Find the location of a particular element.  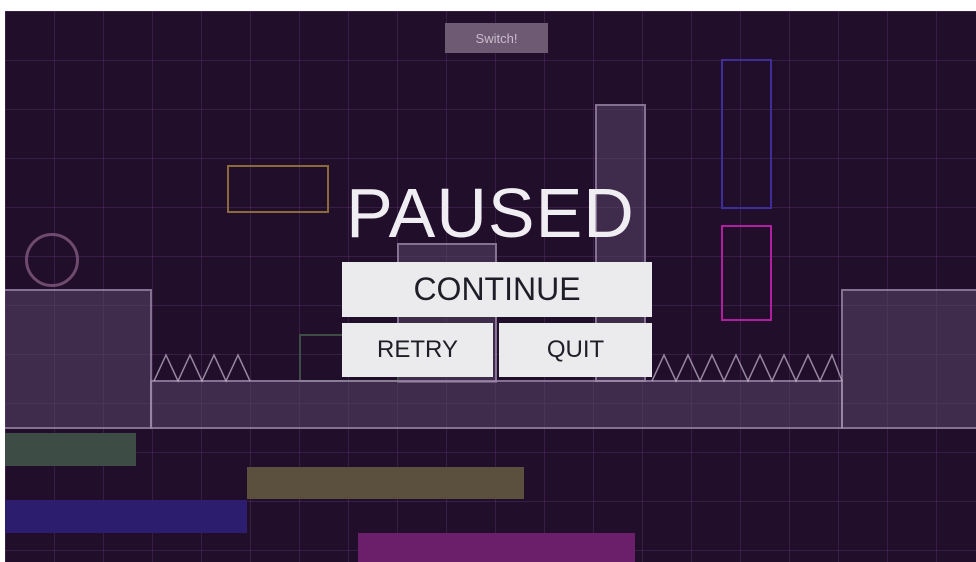

paused-title: PAUSED is located at coordinates (490, 213).